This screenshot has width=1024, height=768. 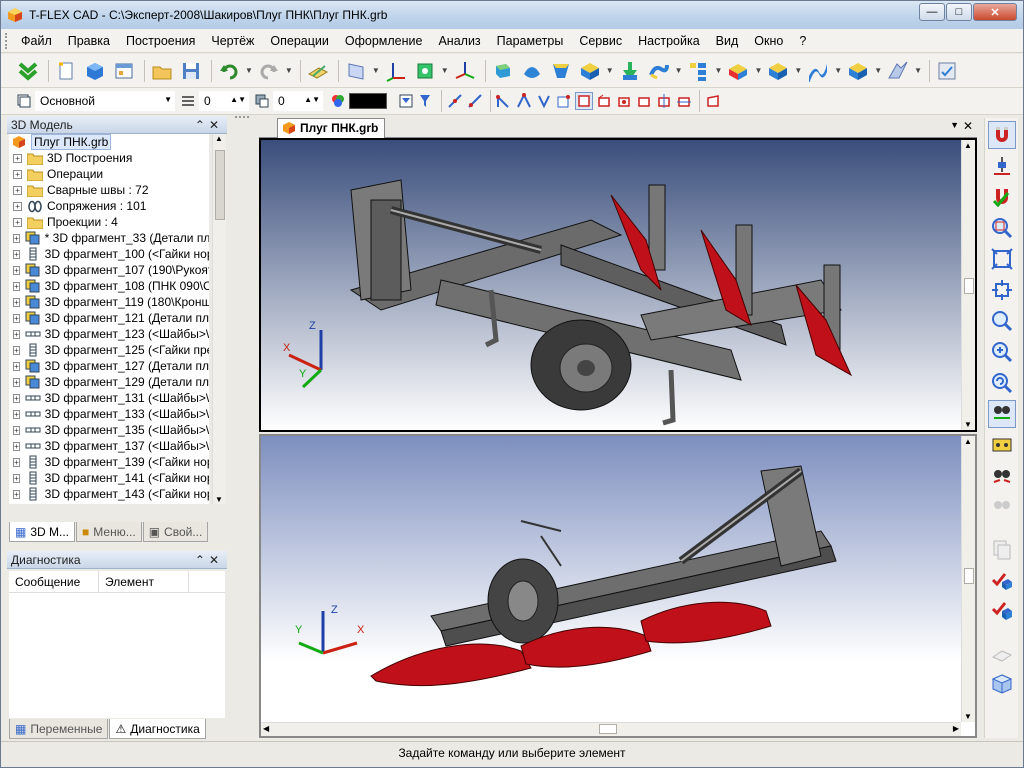 What do you see at coordinates (1002, 580) in the screenshot?
I see `check-body-icon` at bounding box center [1002, 580].